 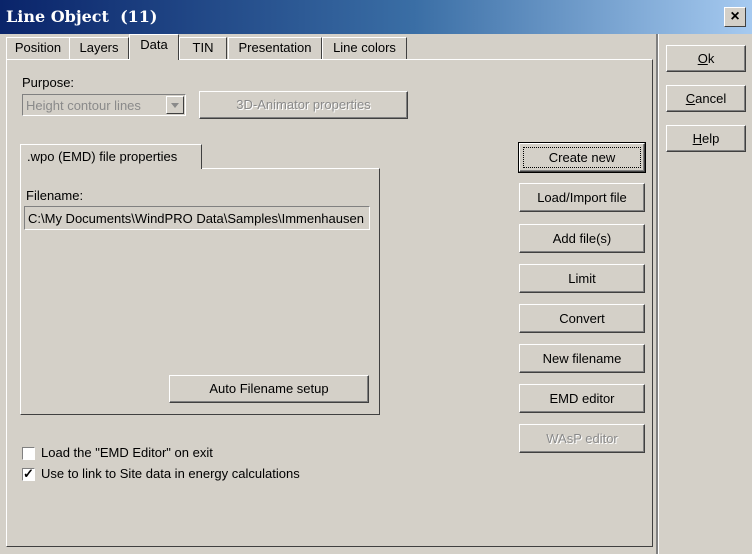 I want to click on button-label: Add file(s), so click(x=582, y=238).